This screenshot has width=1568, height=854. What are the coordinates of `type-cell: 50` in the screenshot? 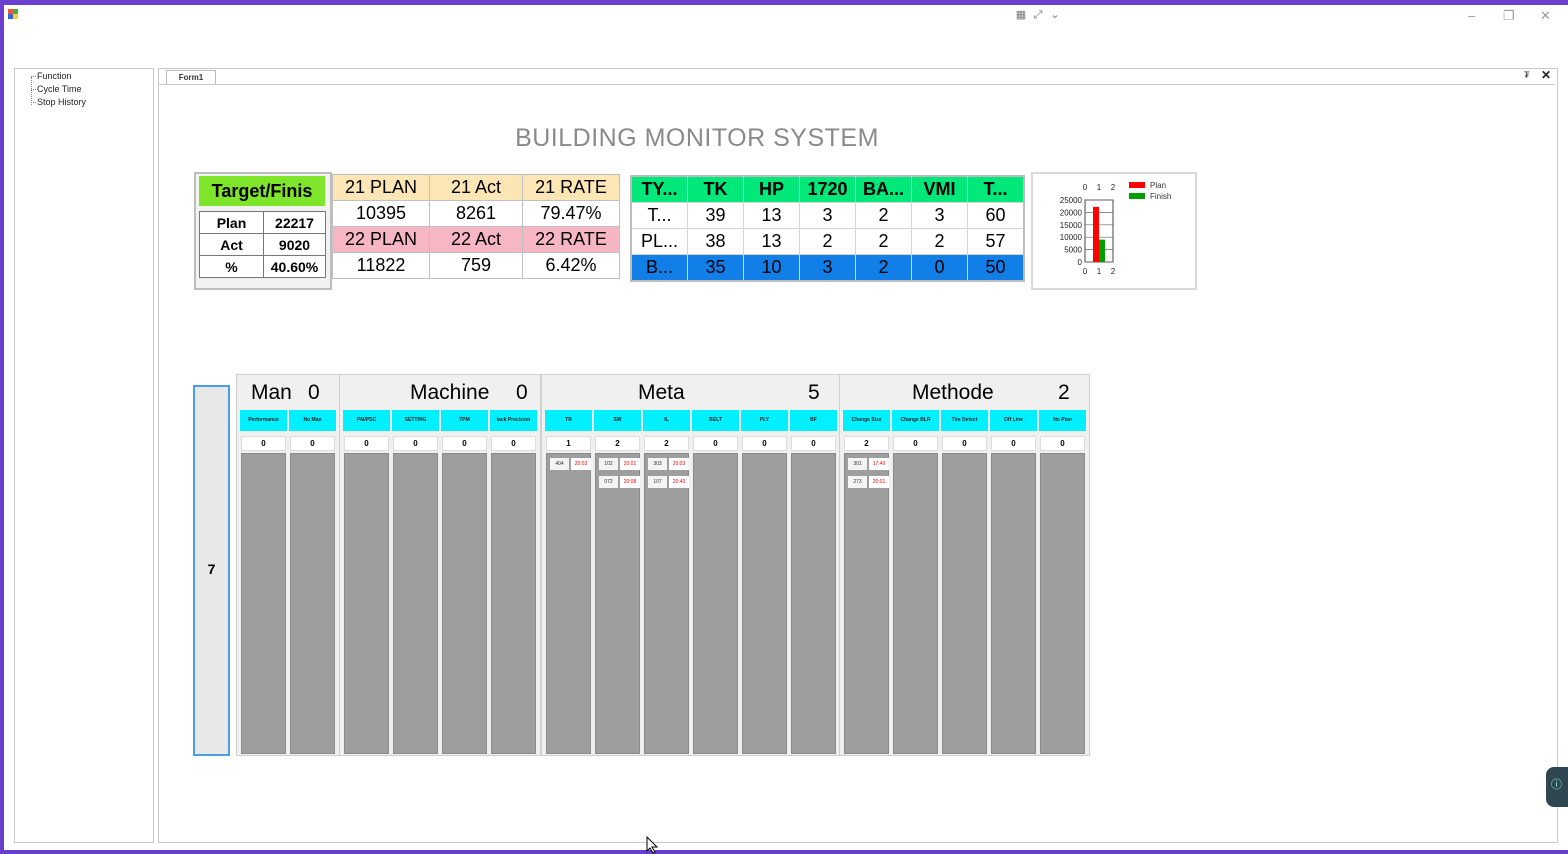 It's located at (996, 268).